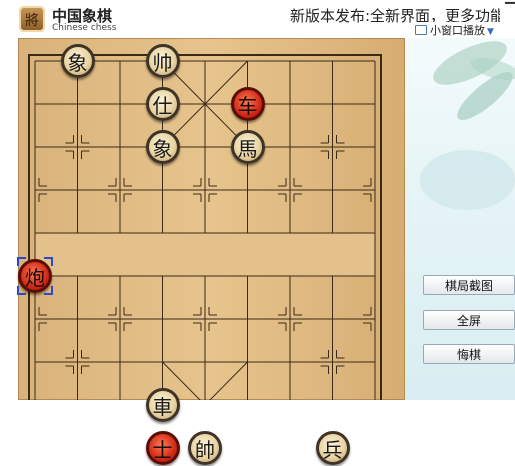 This screenshot has height=466, width=515. Describe the element at coordinates (332, 448) in the screenshot. I see `black-soldier-piece: 兵` at that location.